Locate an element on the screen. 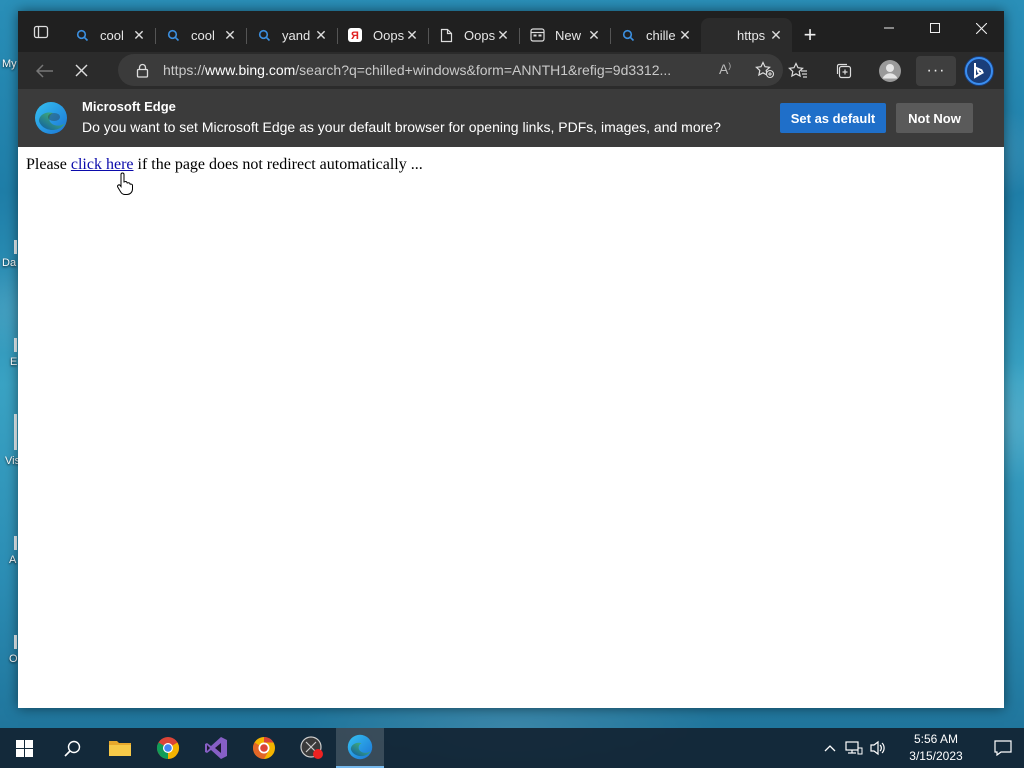 The height and width of the screenshot is (768, 1024). infobar-title: Microsoft Edge is located at coordinates (129, 106).